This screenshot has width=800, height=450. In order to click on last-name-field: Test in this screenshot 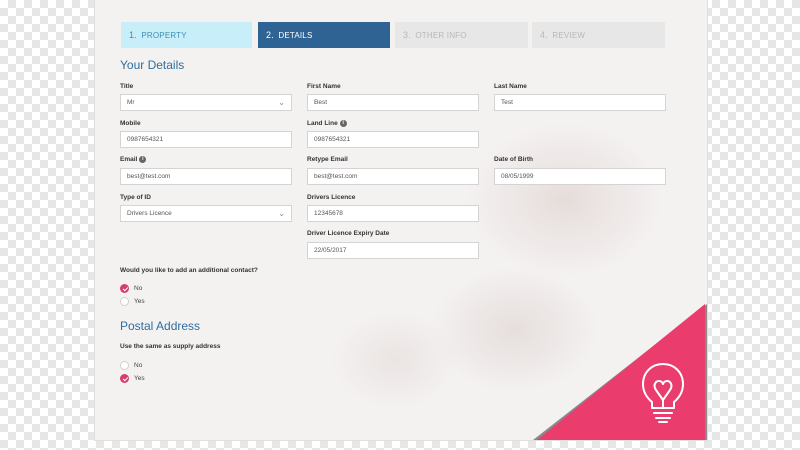, I will do `click(580, 102)`.